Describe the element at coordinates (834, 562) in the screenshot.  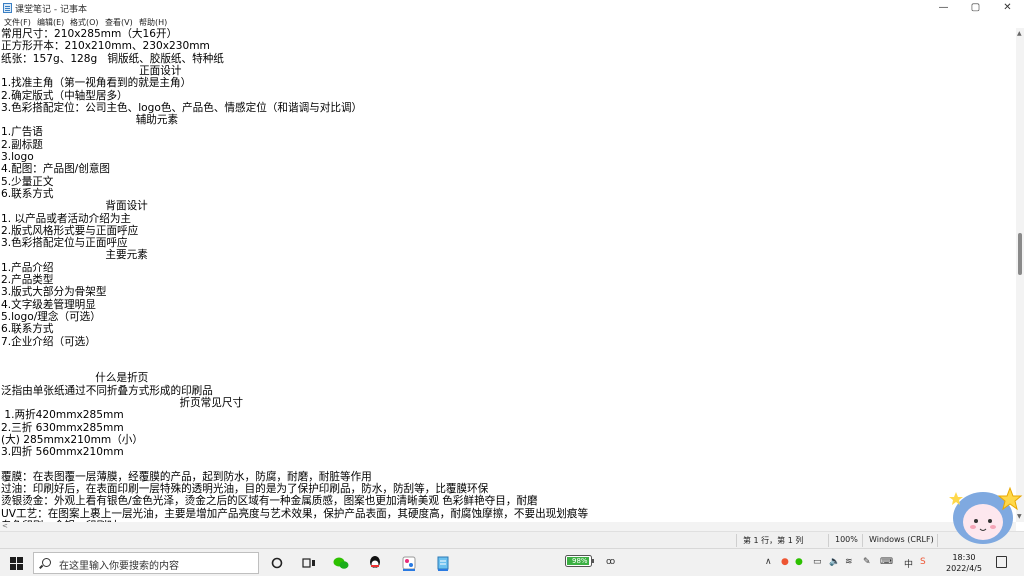
I see `volume-icon: 🔈` at that location.